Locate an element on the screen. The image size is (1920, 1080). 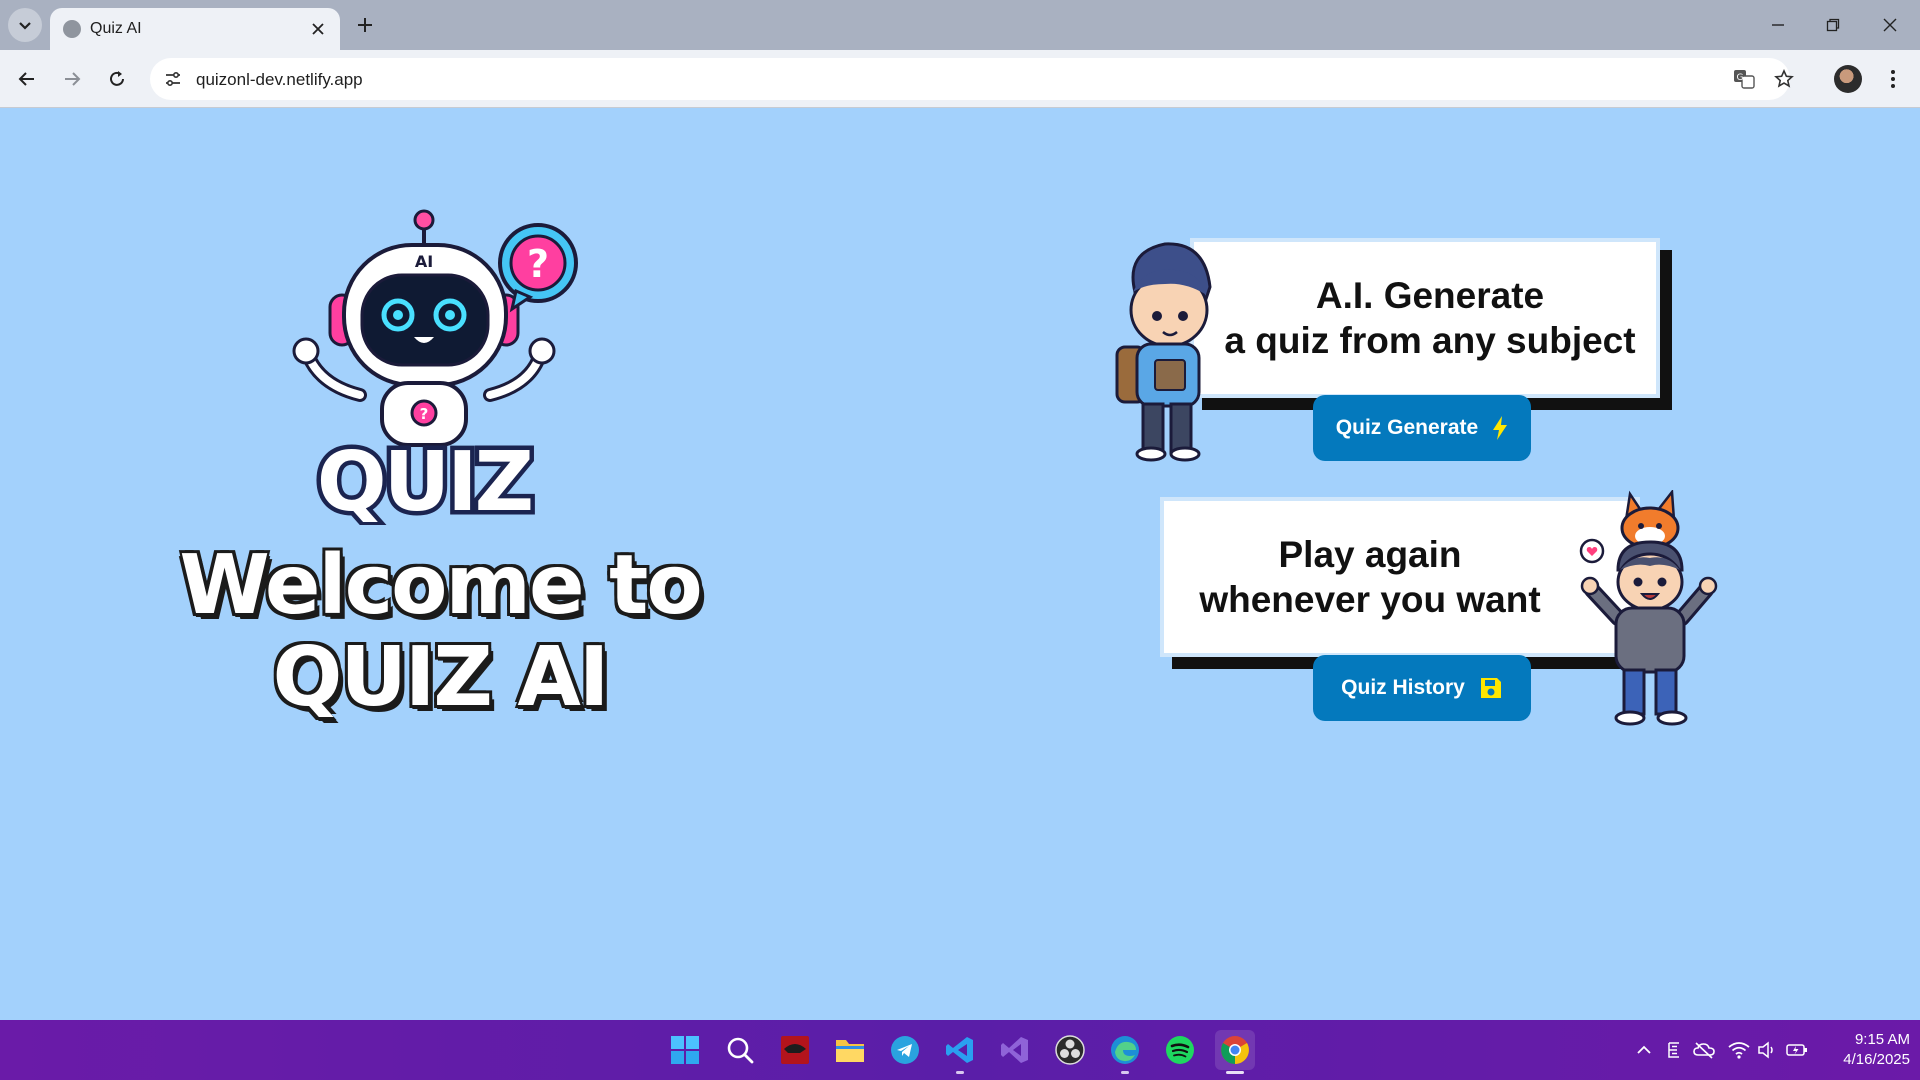
clock-time: 9:15 AM is located at coordinates (1882, 1039).